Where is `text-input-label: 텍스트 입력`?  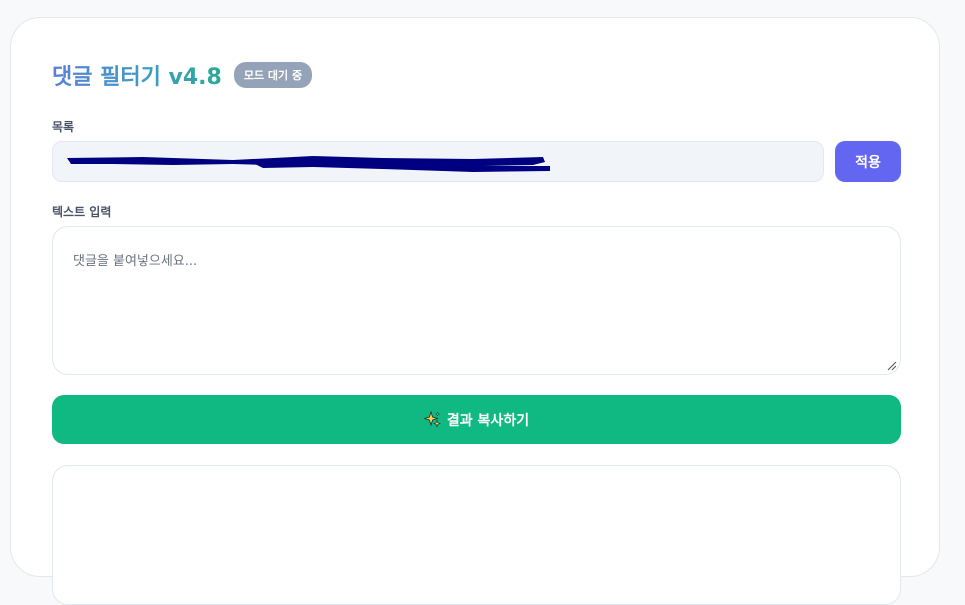 text-input-label: 텍스트 입력 is located at coordinates (82, 212).